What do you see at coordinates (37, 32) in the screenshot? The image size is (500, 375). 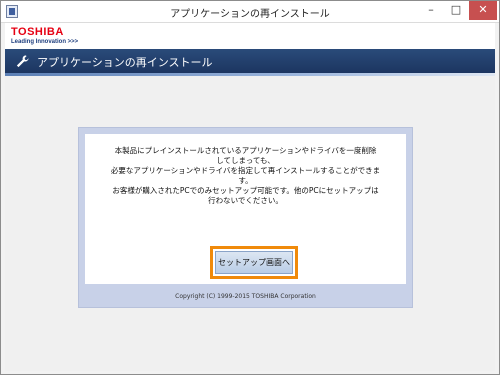 I see `toshiba-logo: TOSHIBA` at bounding box center [37, 32].